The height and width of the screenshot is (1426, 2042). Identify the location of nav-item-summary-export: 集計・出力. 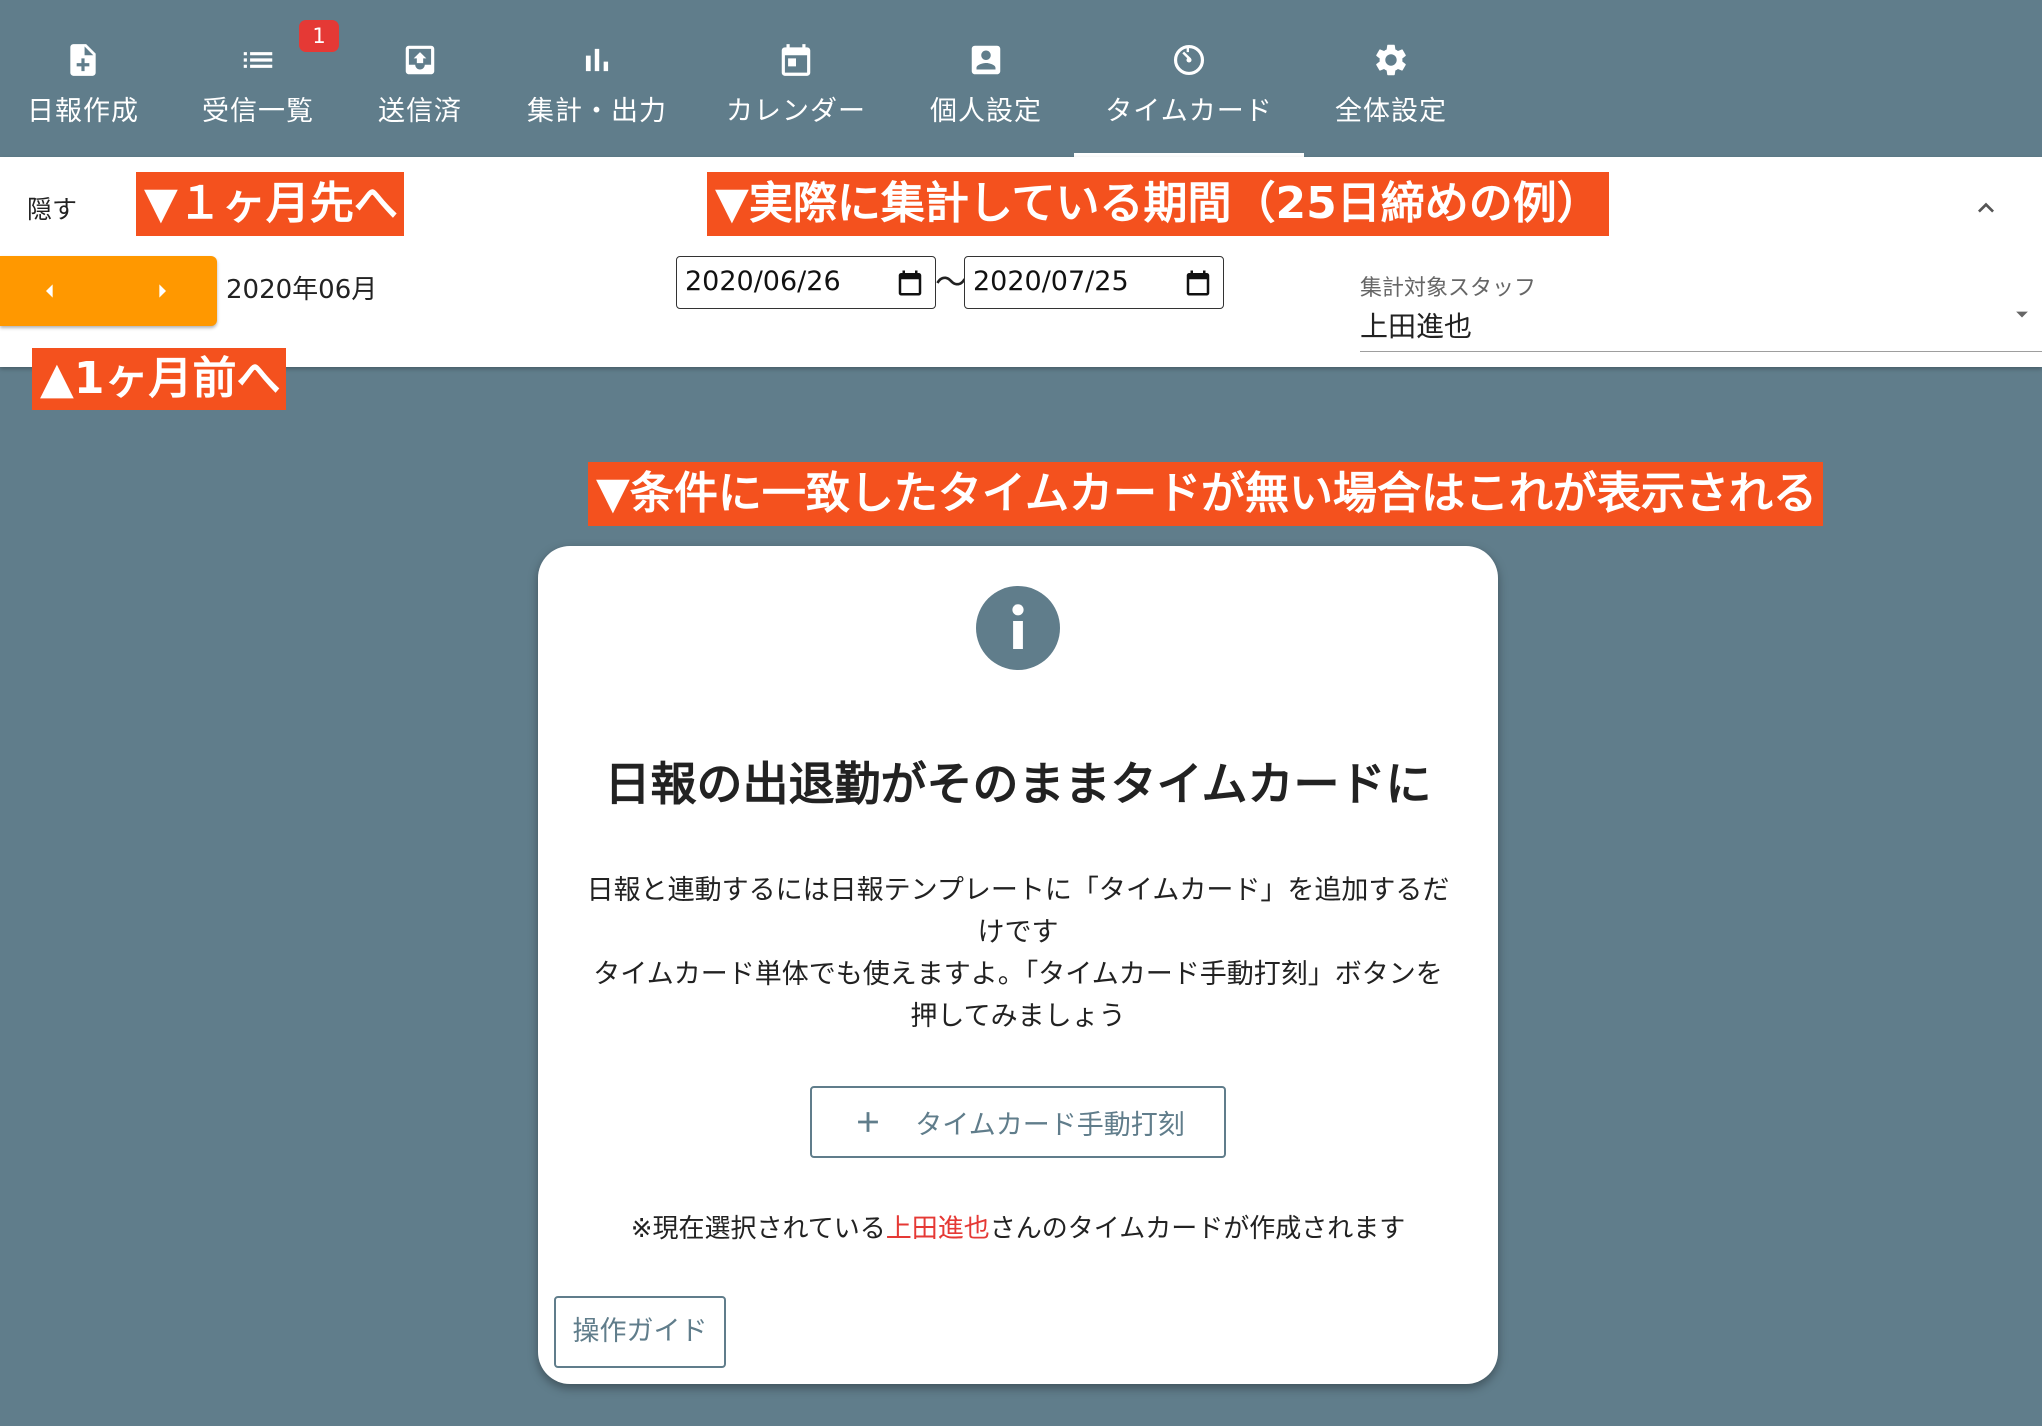
(597, 78).